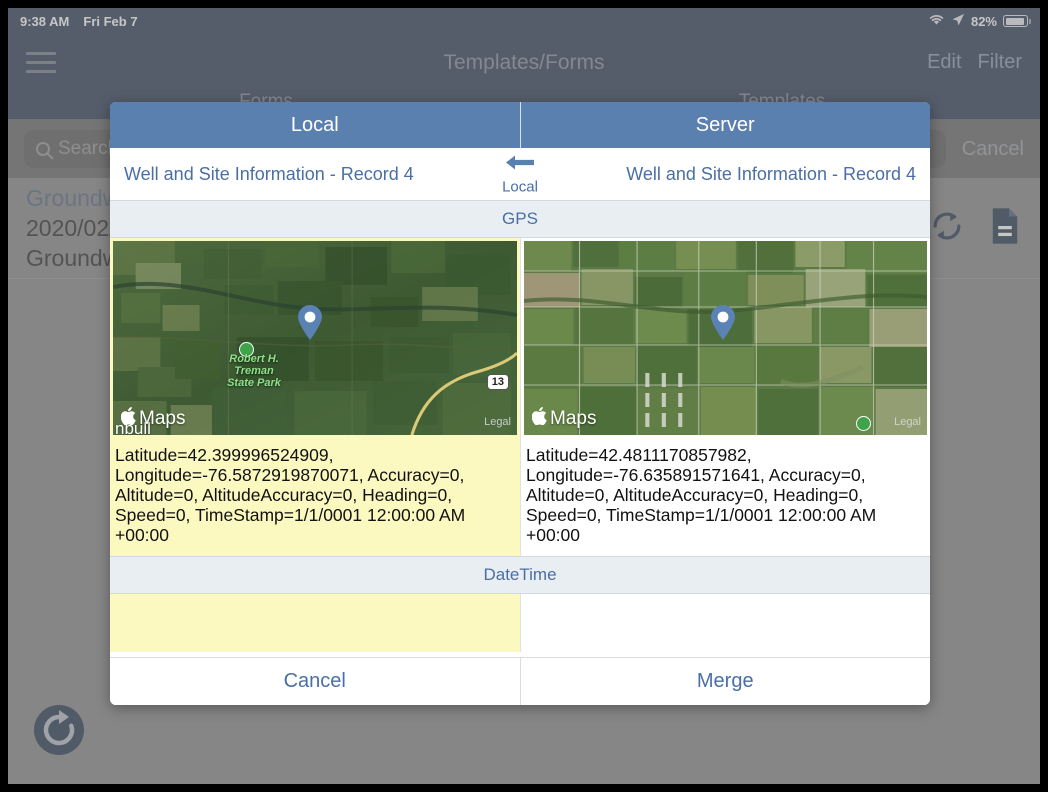 This screenshot has height=792, width=1048. What do you see at coordinates (254, 371) in the screenshot?
I see `park-label: Robert H. Treman State Park` at bounding box center [254, 371].